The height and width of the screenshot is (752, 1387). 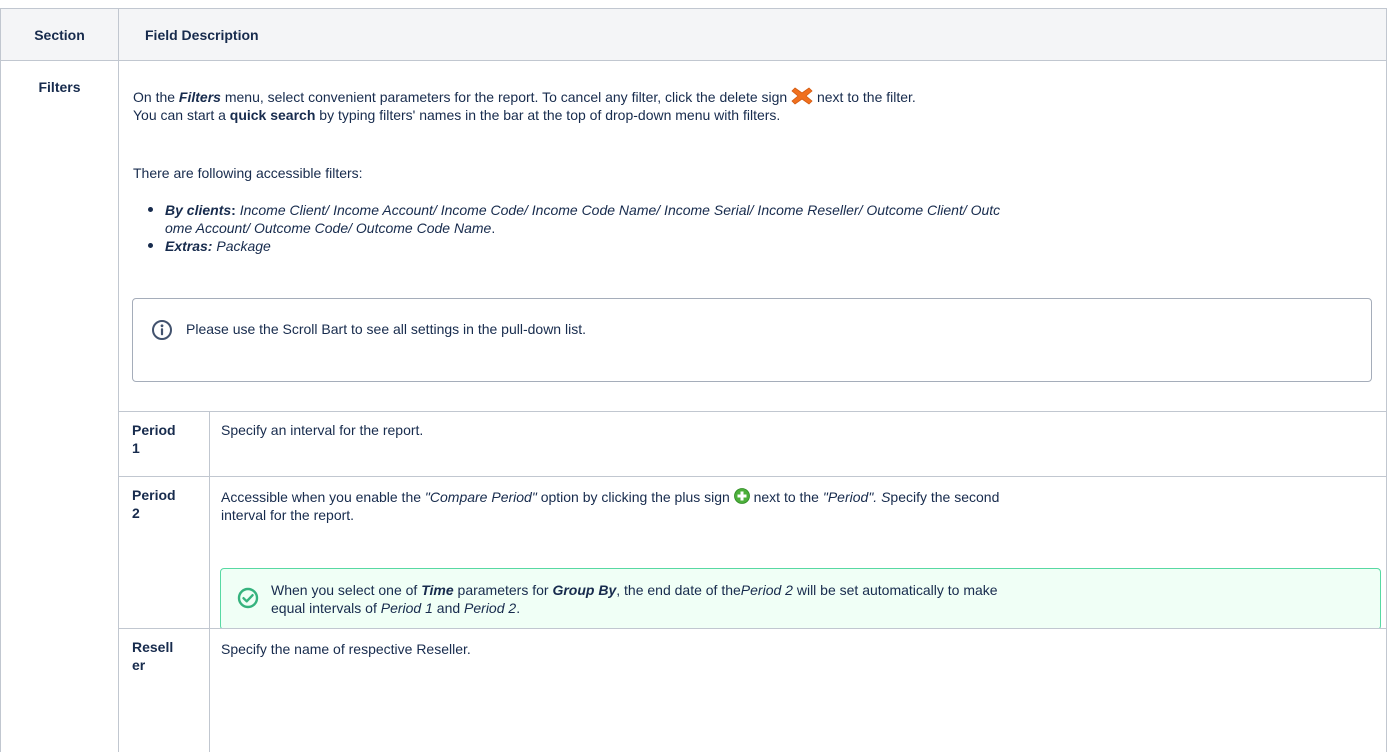 I want to click on plus-circle-icon, so click(x=741, y=496).